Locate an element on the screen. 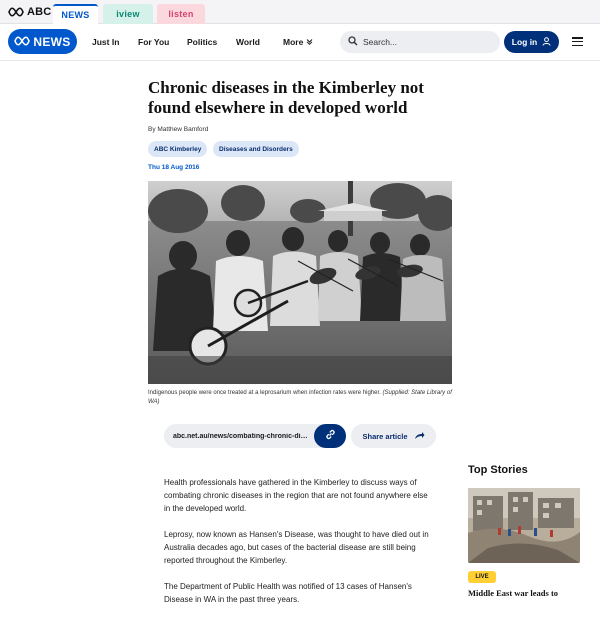 The image size is (600, 619). copy-link-button is located at coordinates (330, 436).